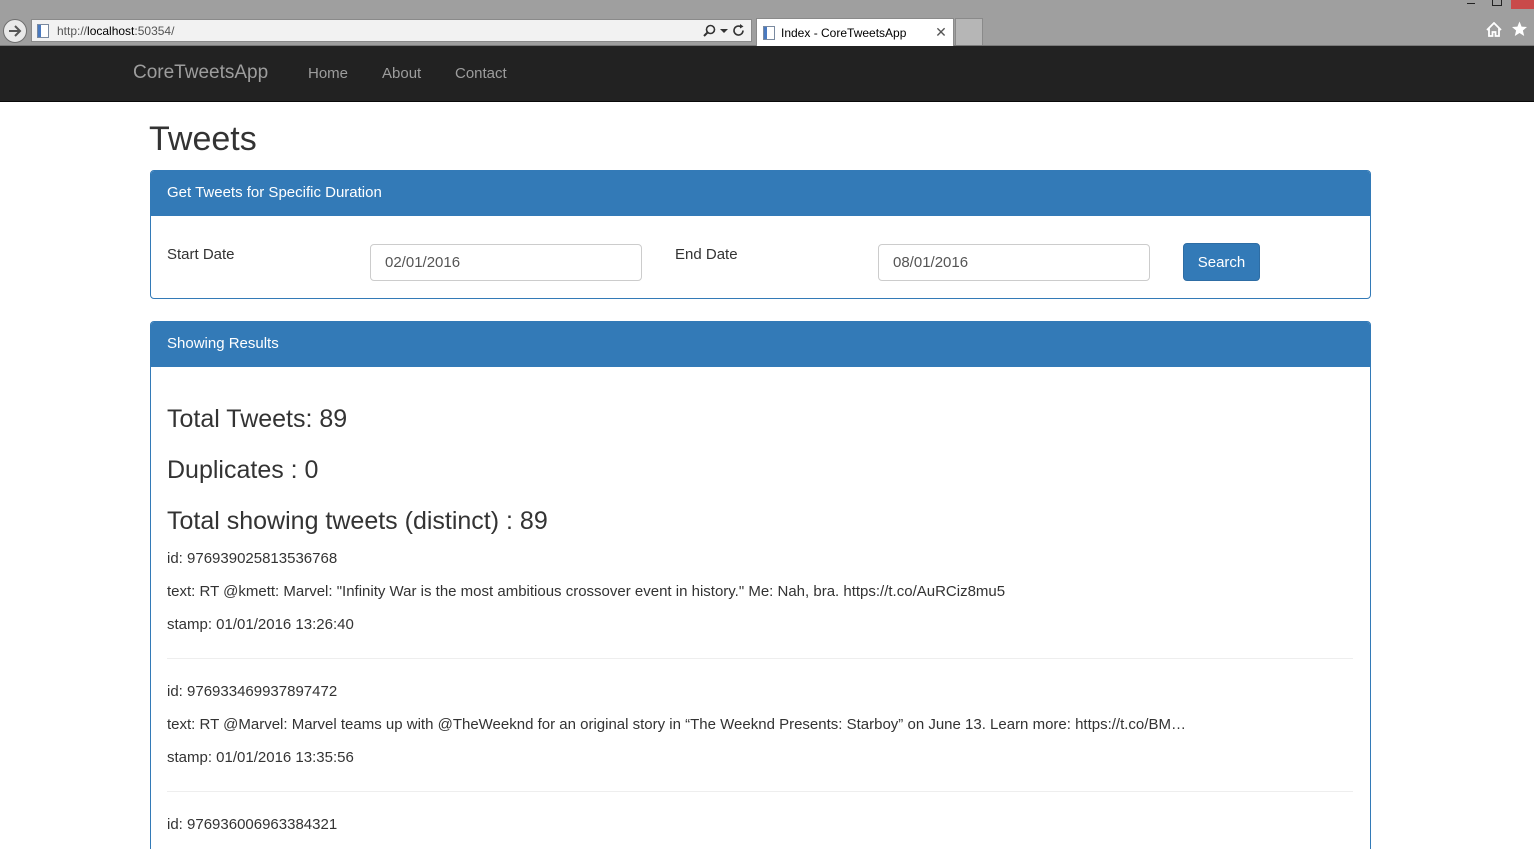  What do you see at coordinates (506, 262) in the screenshot?
I see `start-date-input` at bounding box center [506, 262].